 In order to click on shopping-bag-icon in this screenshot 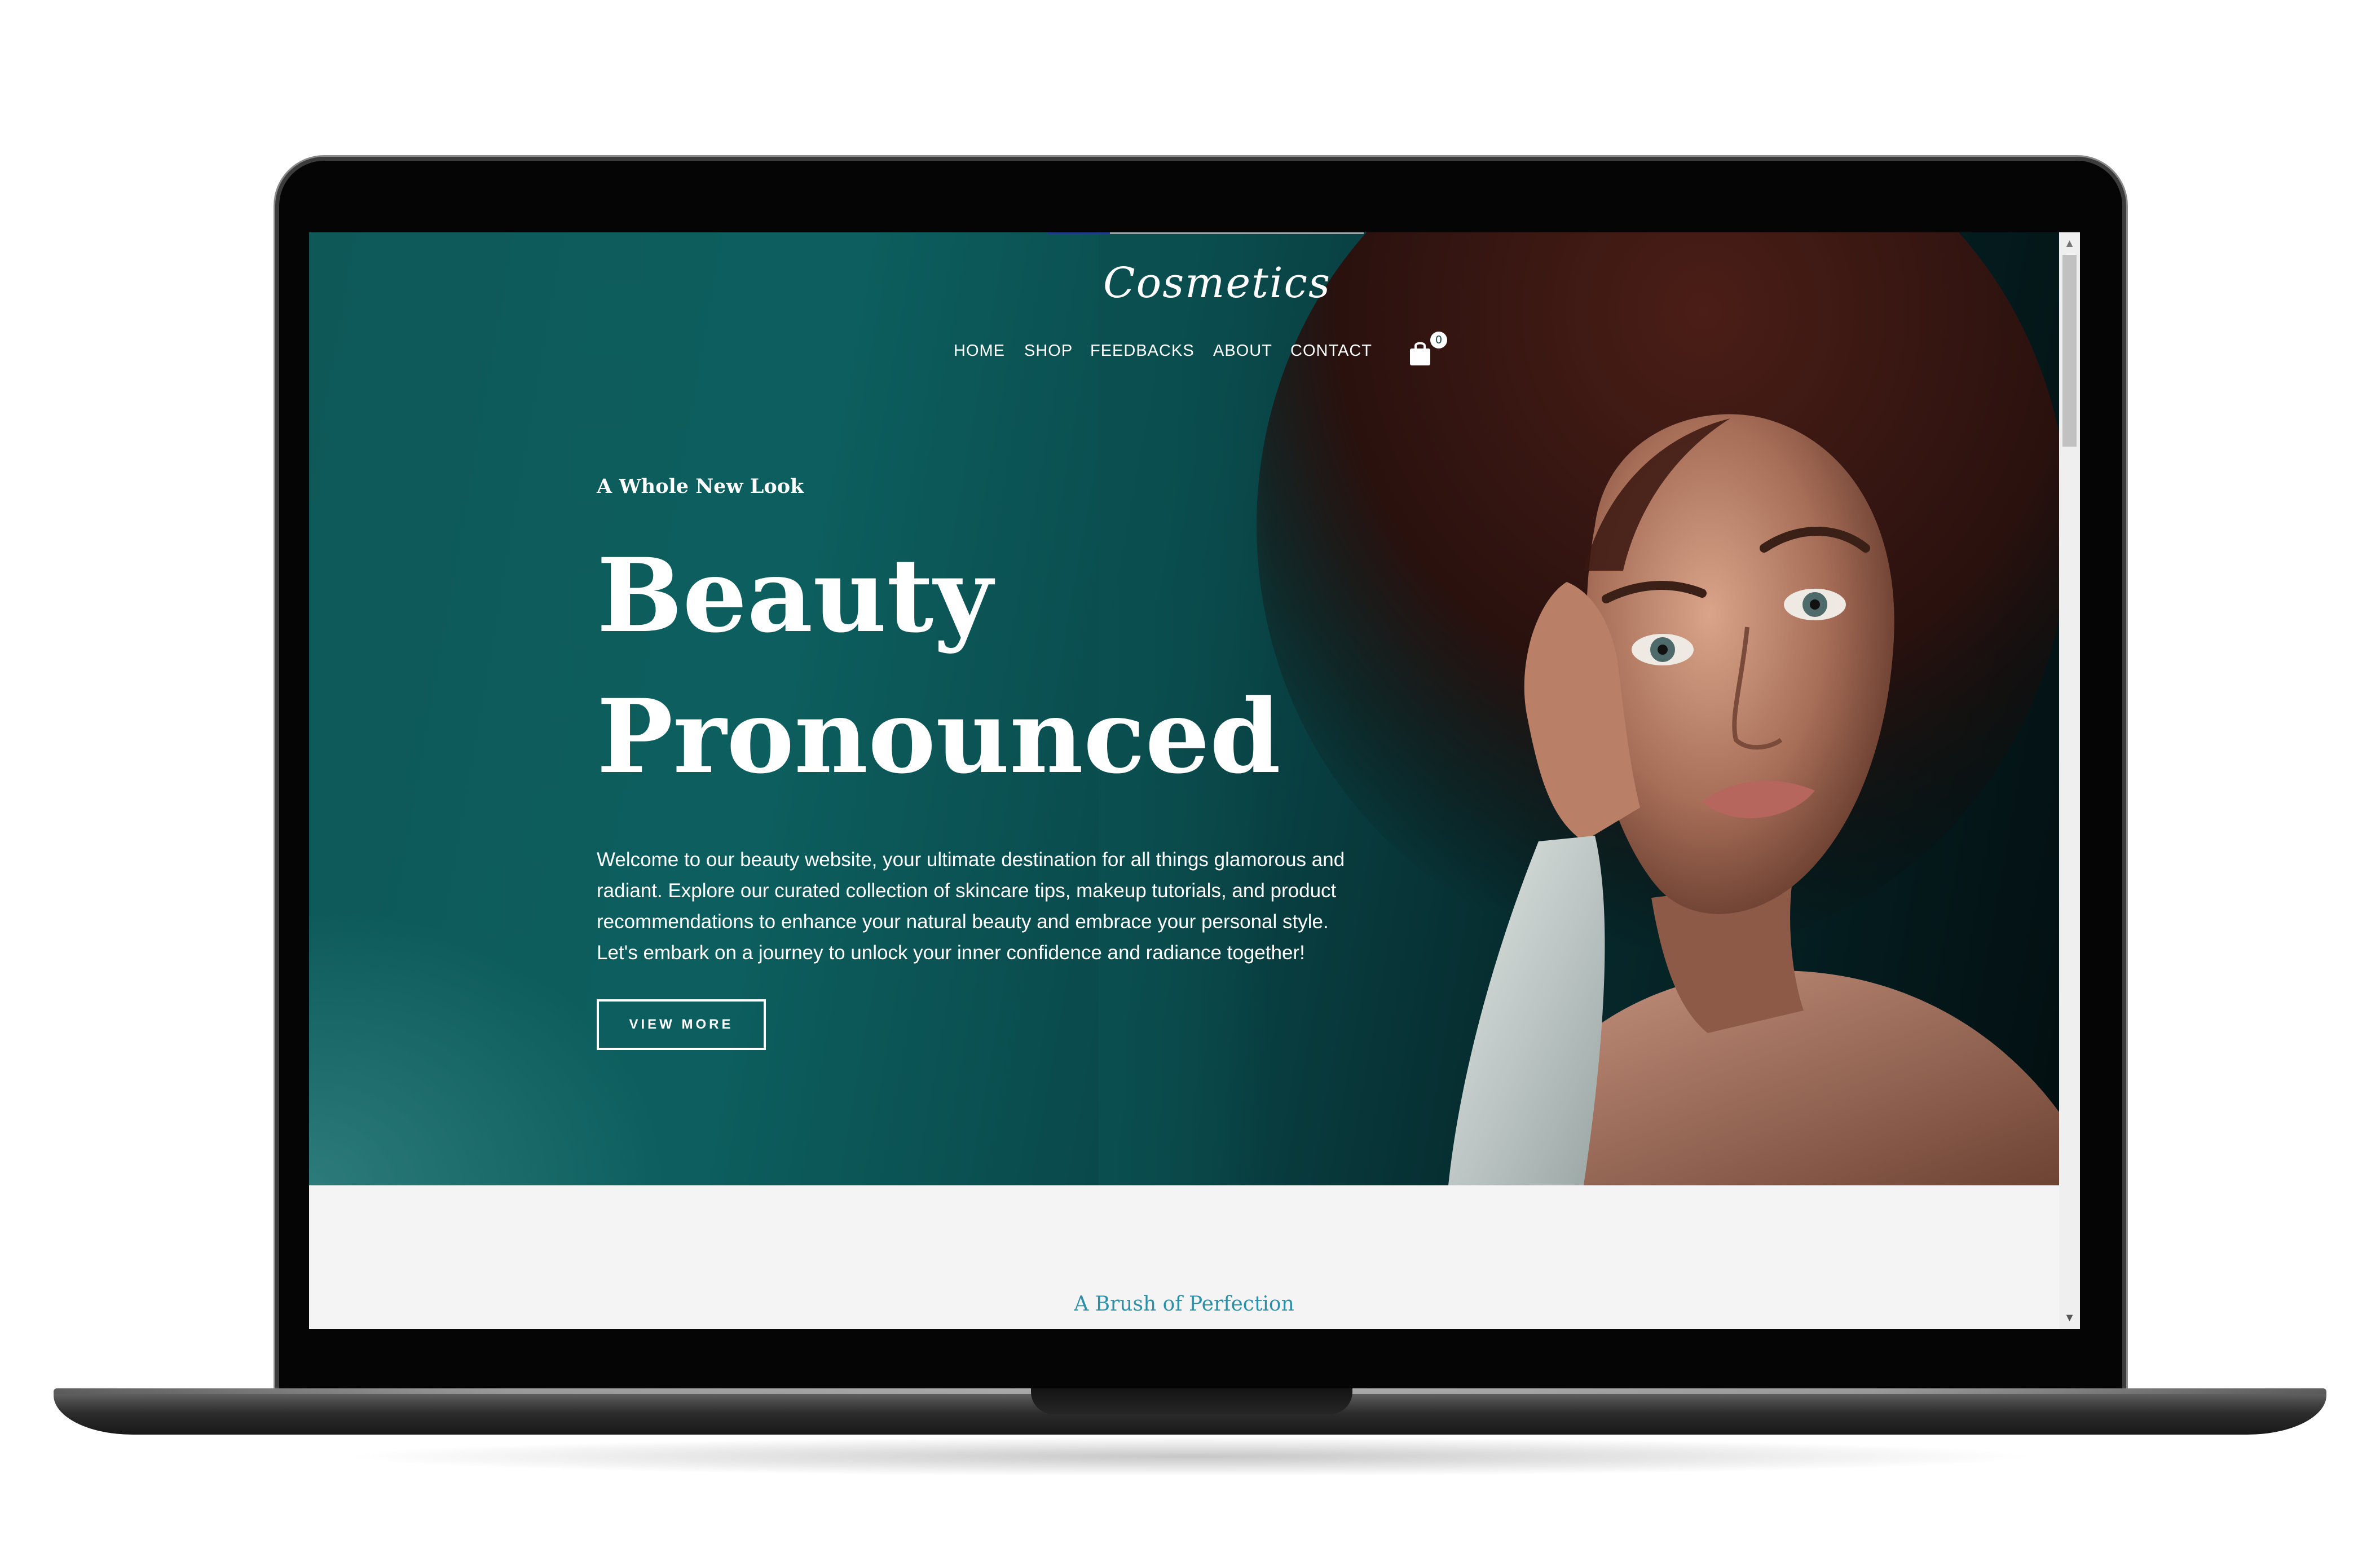, I will do `click(1420, 353)`.